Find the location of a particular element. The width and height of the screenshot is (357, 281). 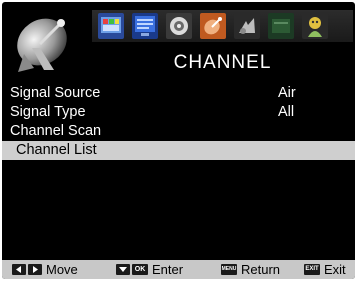

hint-move: Move is located at coordinates (45, 269).